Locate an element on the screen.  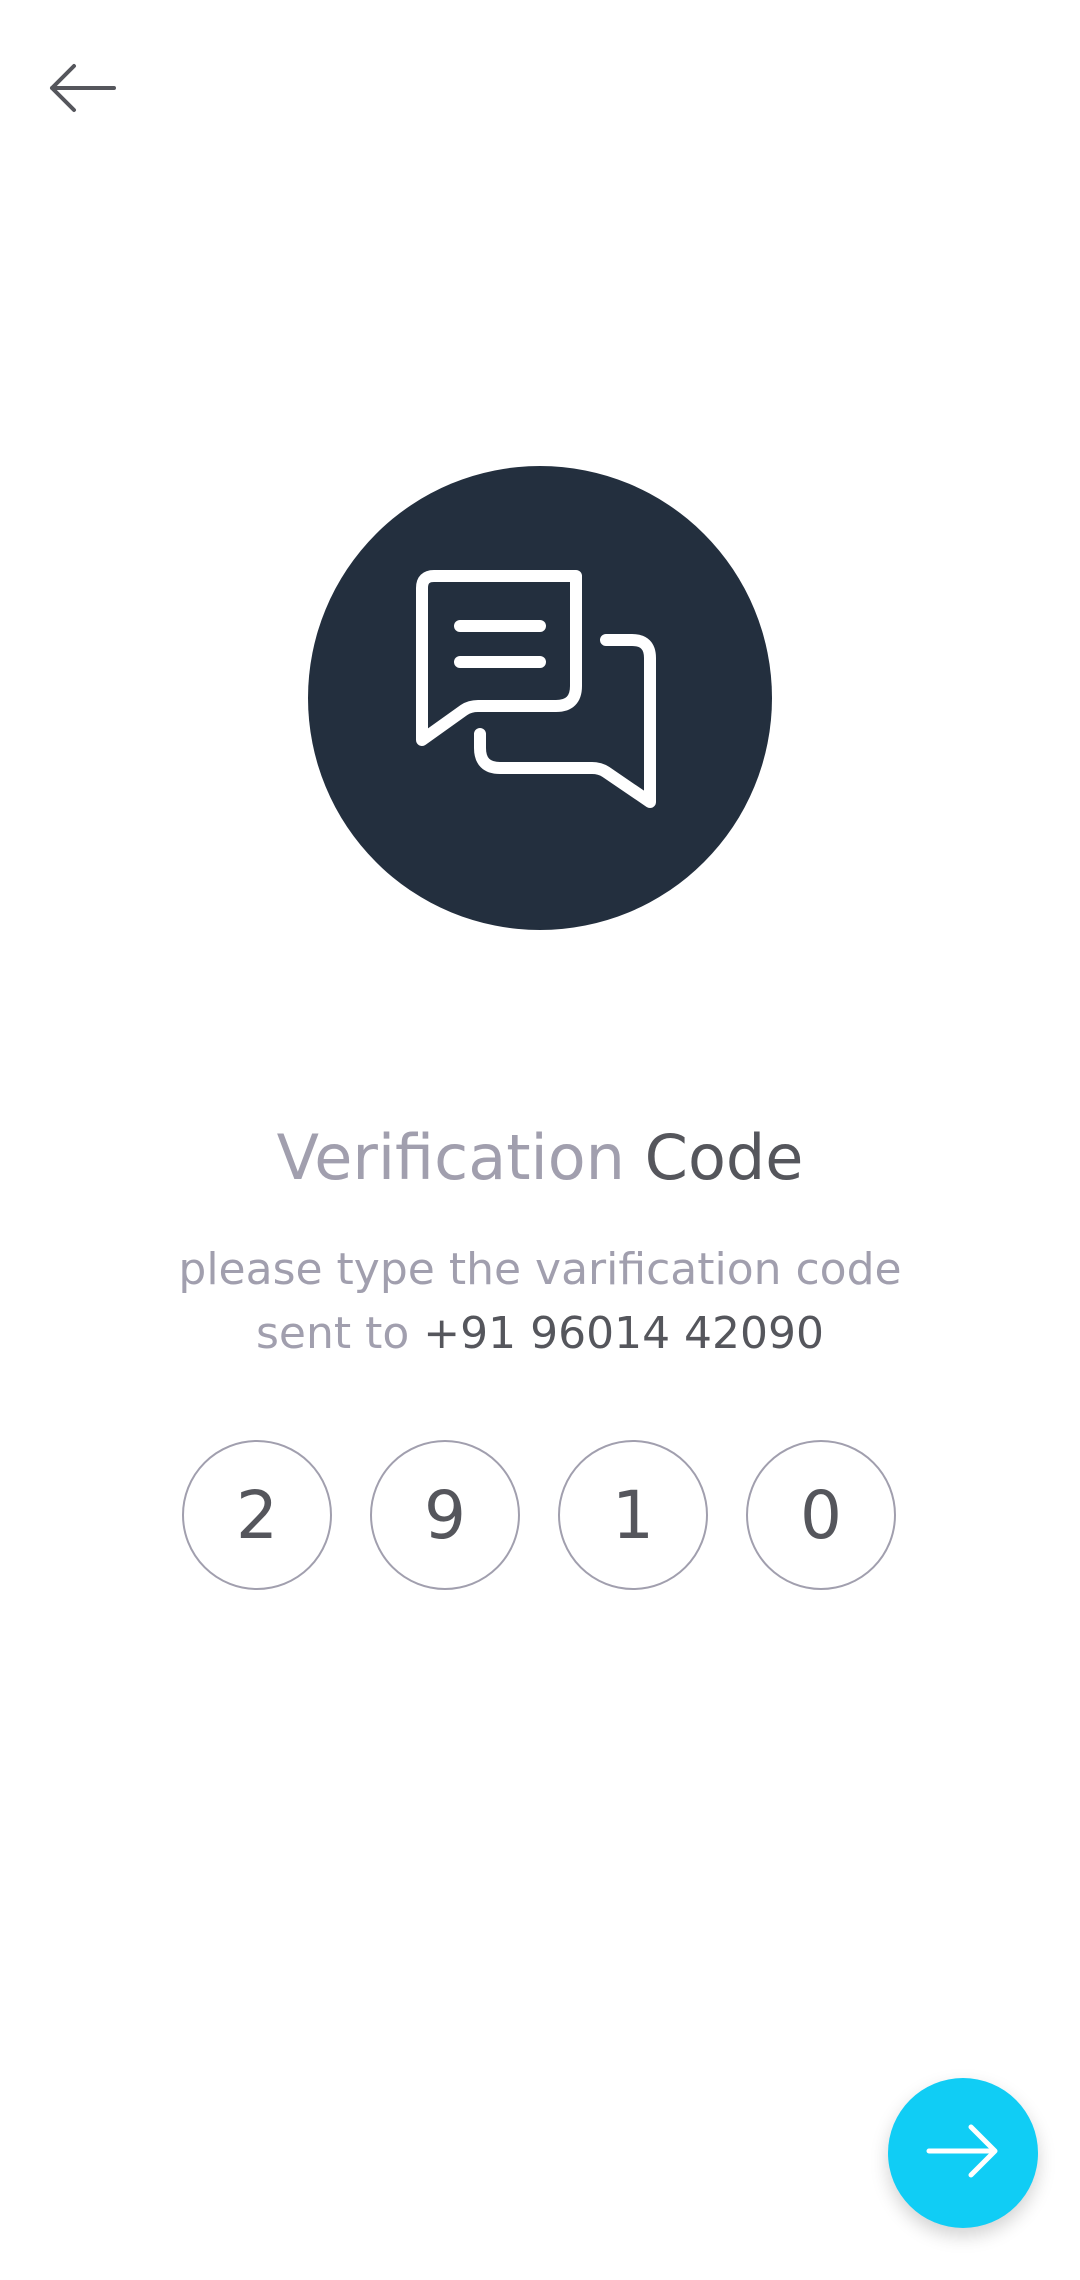
page-title: Verification Code is located at coordinates (540, 1158).